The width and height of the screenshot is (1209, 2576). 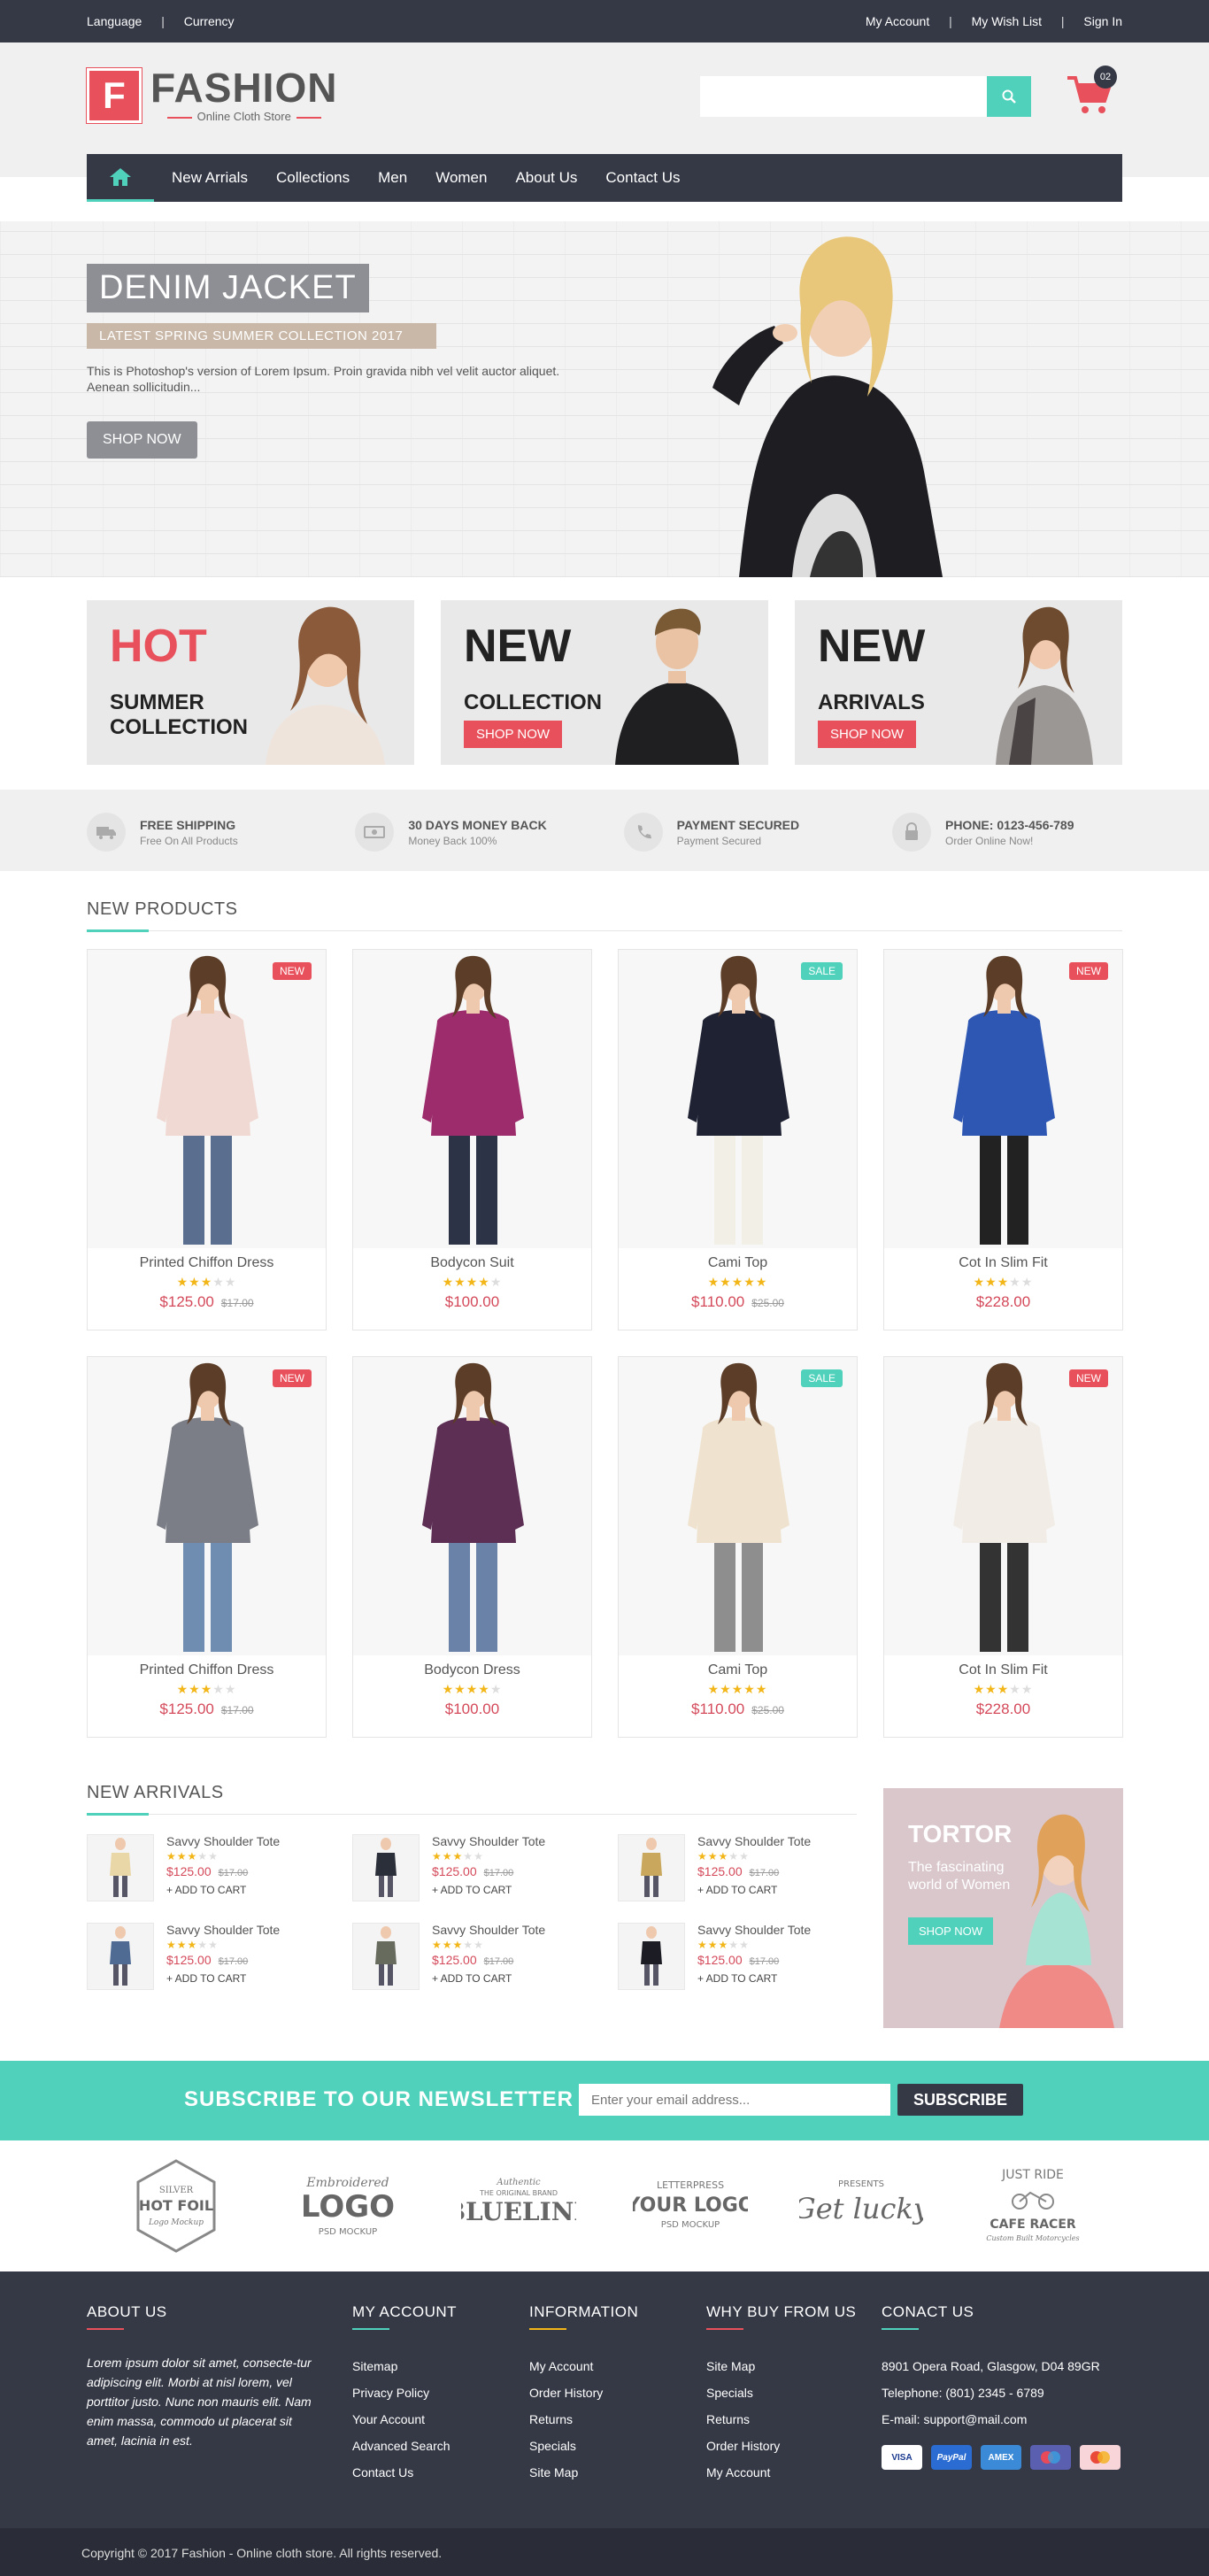 What do you see at coordinates (142, 440) in the screenshot?
I see `hero-shop-now-button: SHOP NOW` at bounding box center [142, 440].